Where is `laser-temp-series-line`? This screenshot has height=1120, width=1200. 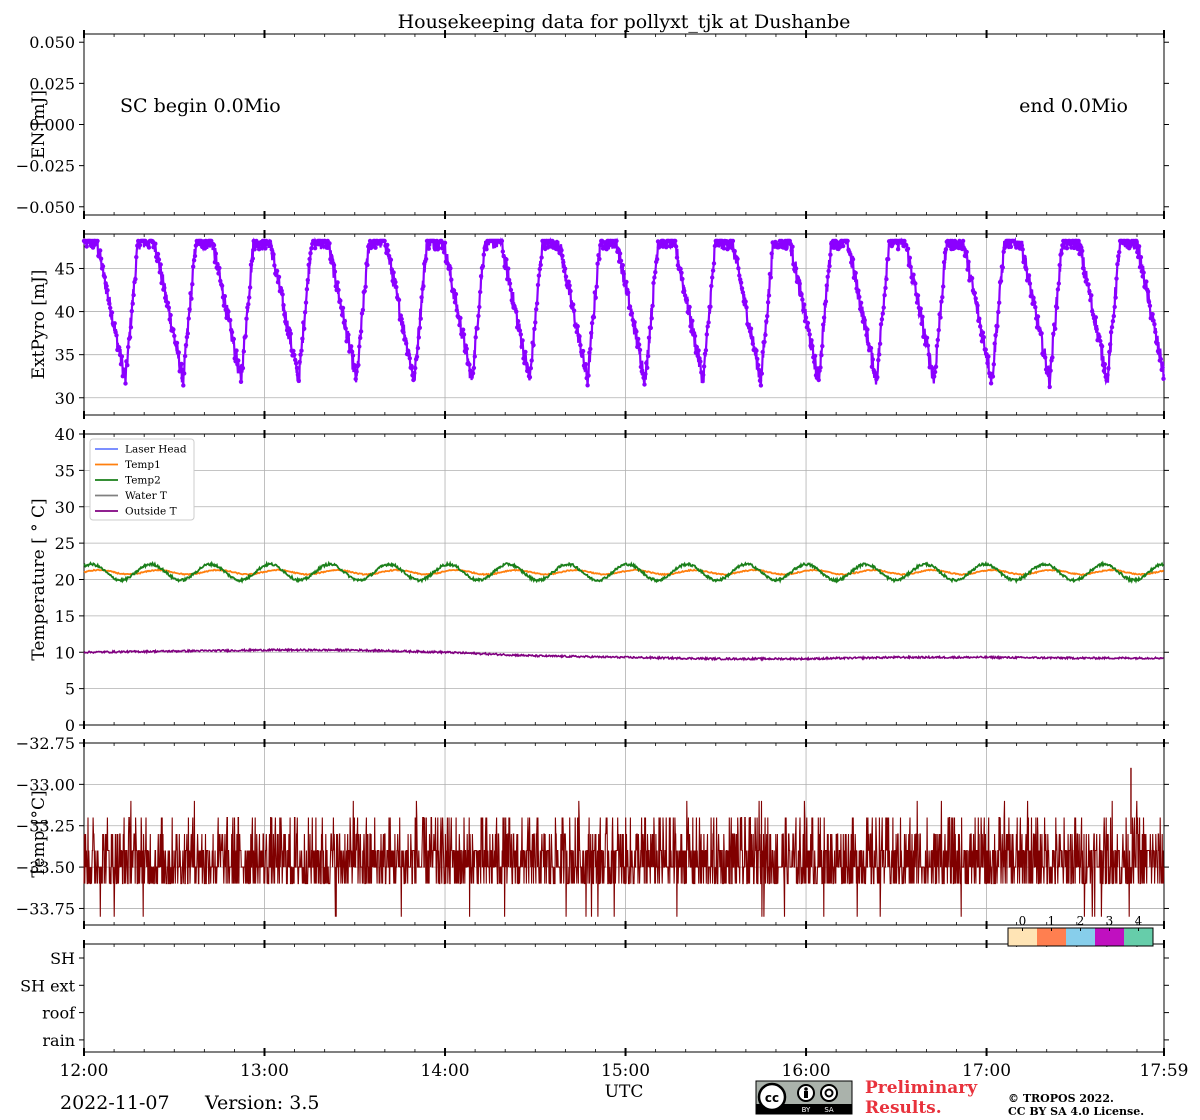
laser-temp-series-line is located at coordinates (624, 858).